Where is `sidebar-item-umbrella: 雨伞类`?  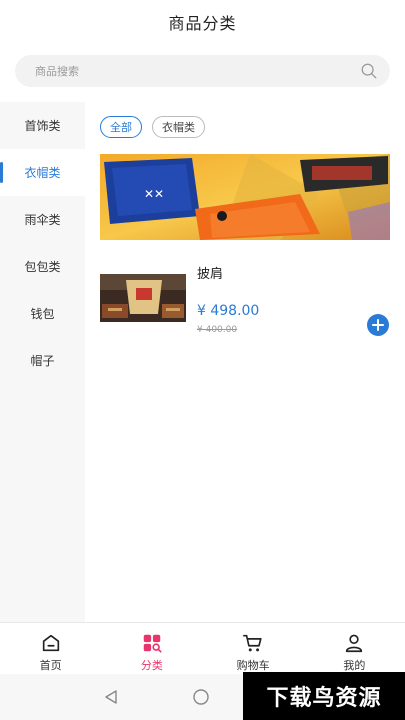
sidebar-item-umbrella: 雨伞类 is located at coordinates (42, 219).